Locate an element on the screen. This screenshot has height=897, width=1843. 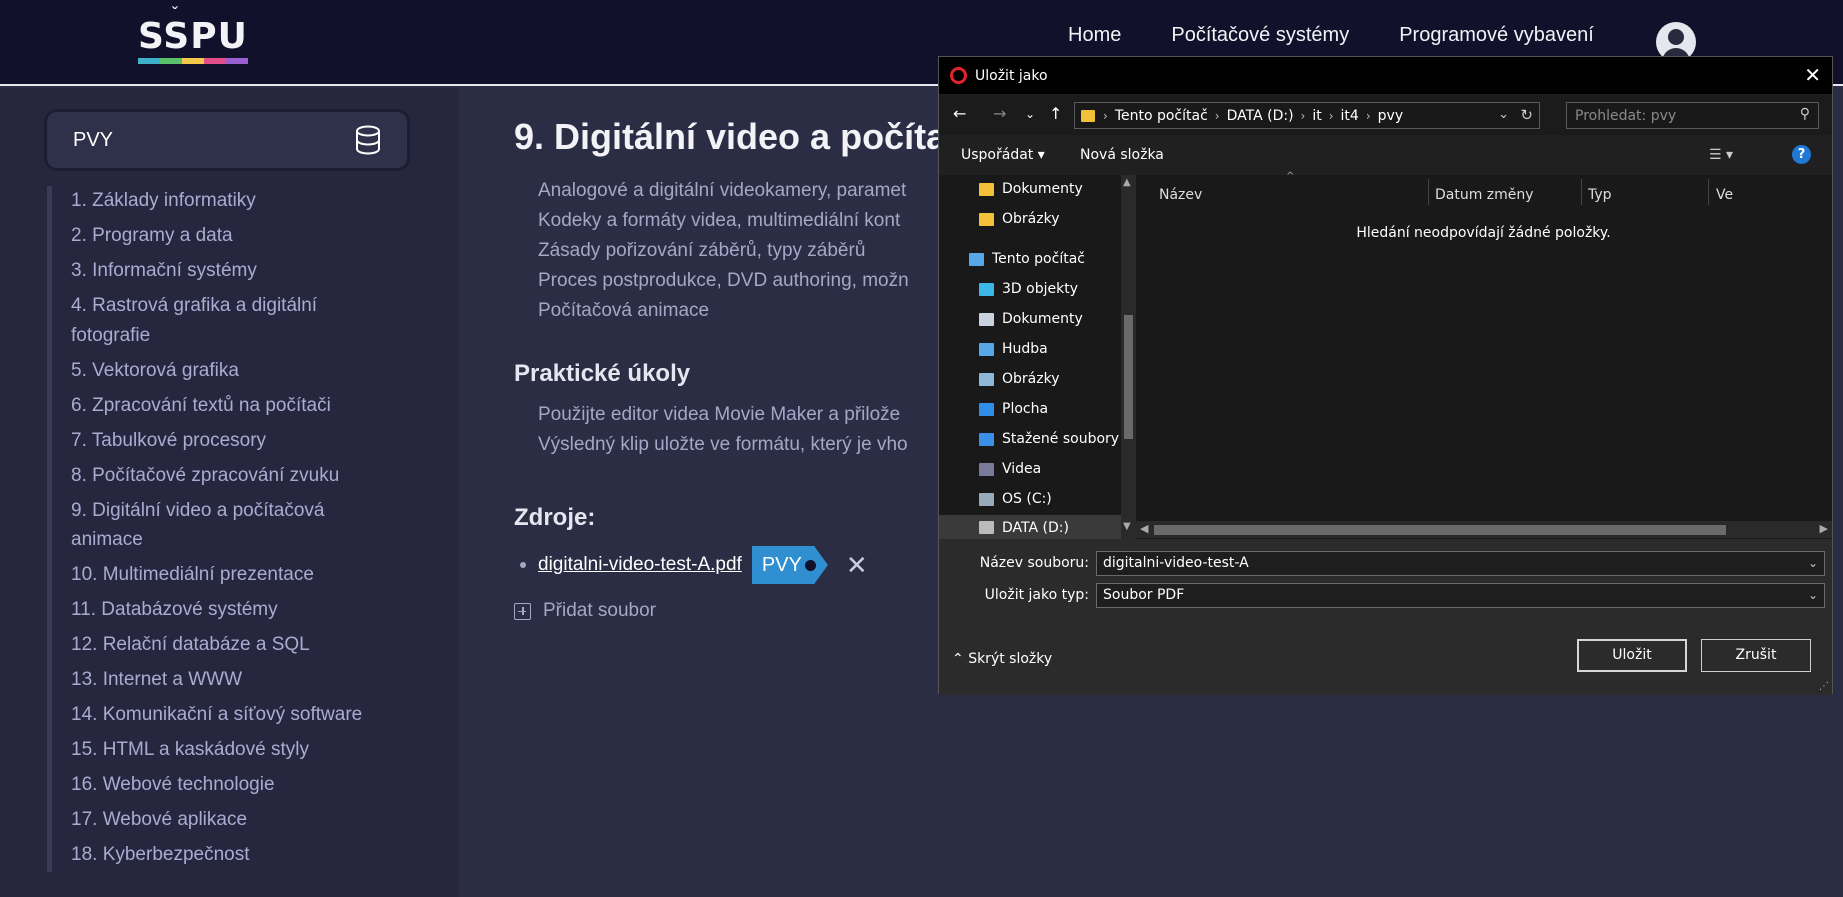
chapter-link: 16. Webové technologie is located at coordinates (236, 785).